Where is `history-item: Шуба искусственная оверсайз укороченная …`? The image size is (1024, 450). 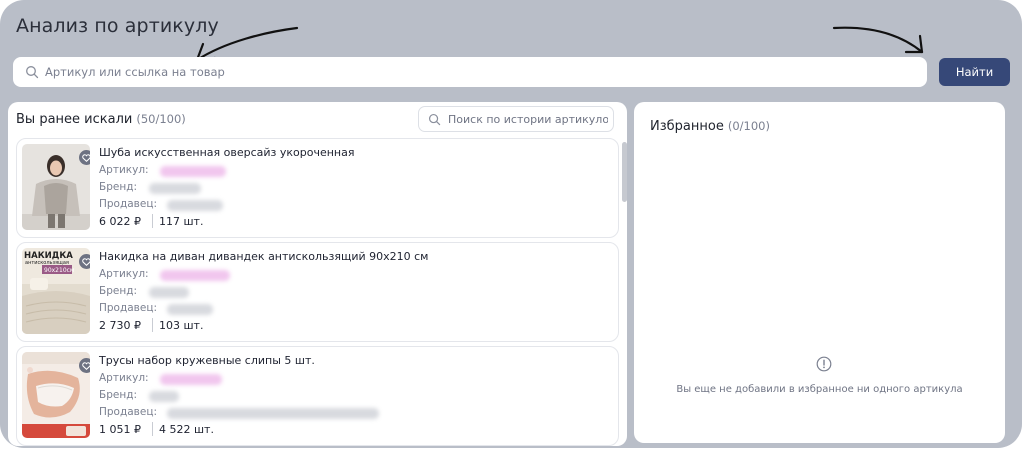 history-item: Шуба искусственная оверсайз укороченная … is located at coordinates (317, 188).